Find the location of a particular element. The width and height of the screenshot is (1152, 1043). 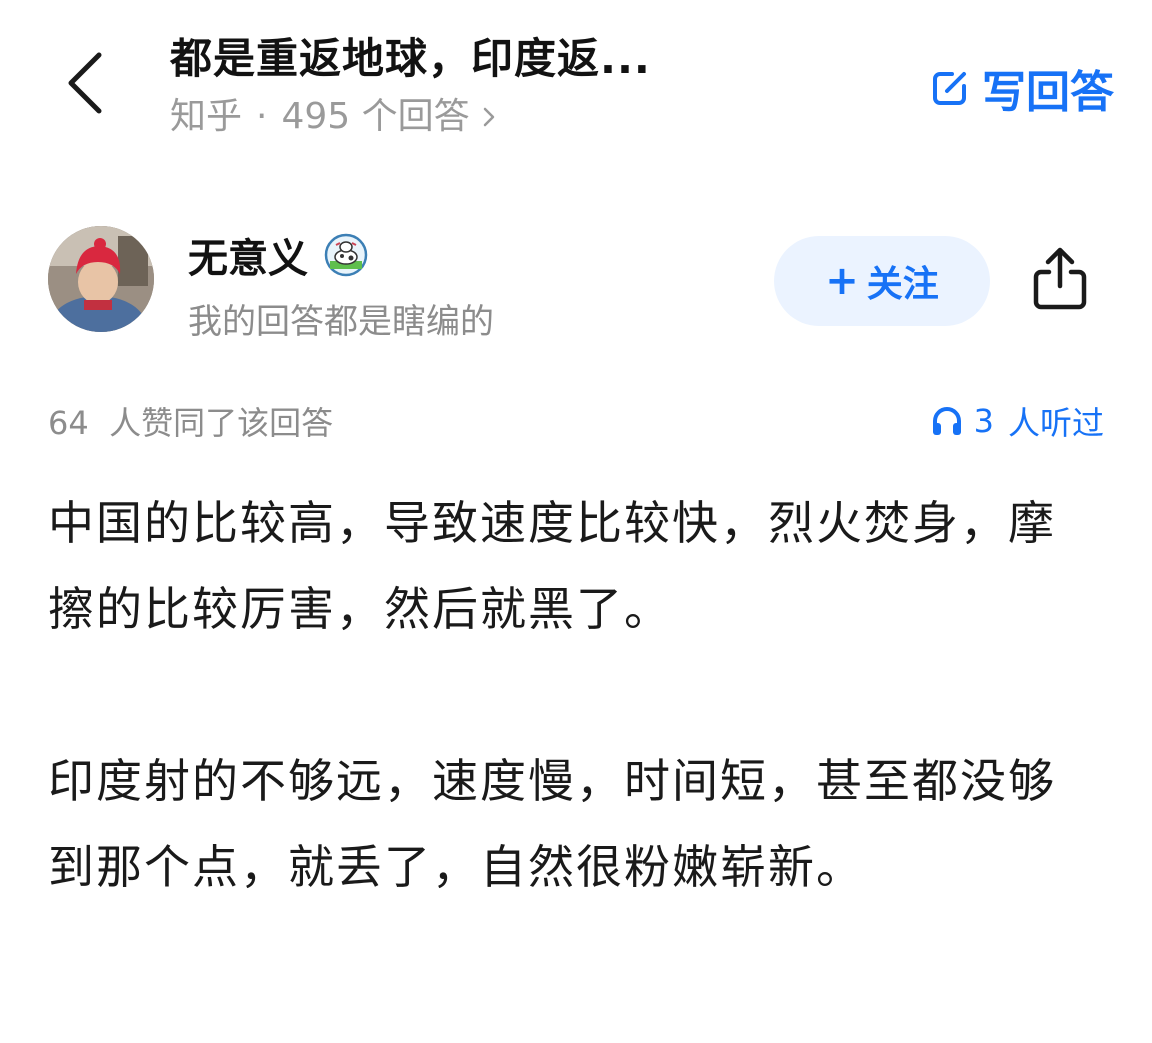

upvote-count-text: 64 人赞同了该回答 is located at coordinates (190, 421).